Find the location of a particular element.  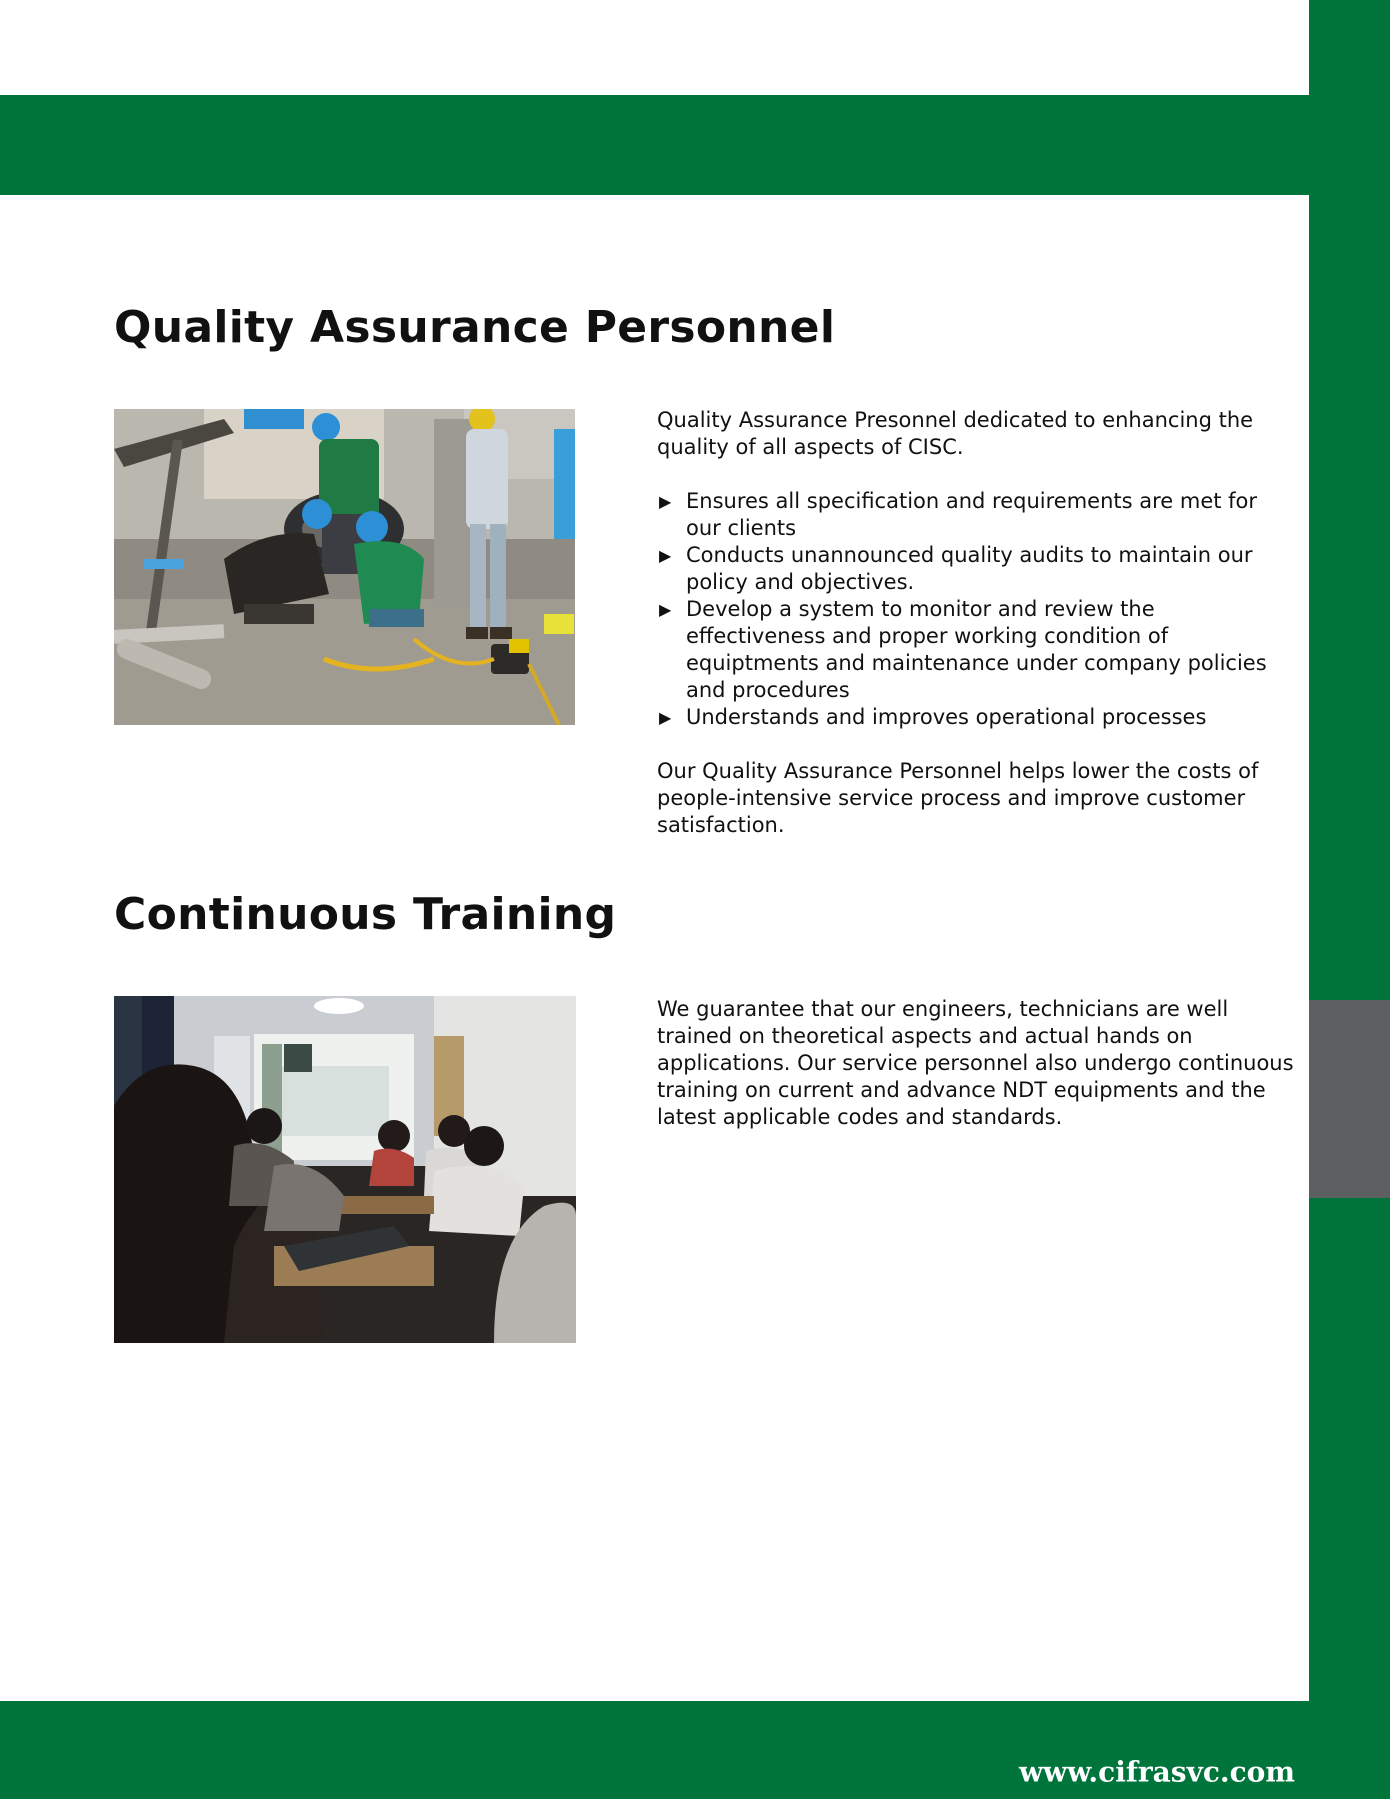

quality-assurance-heading: Quality Assurance Personnel is located at coordinates (475, 327).